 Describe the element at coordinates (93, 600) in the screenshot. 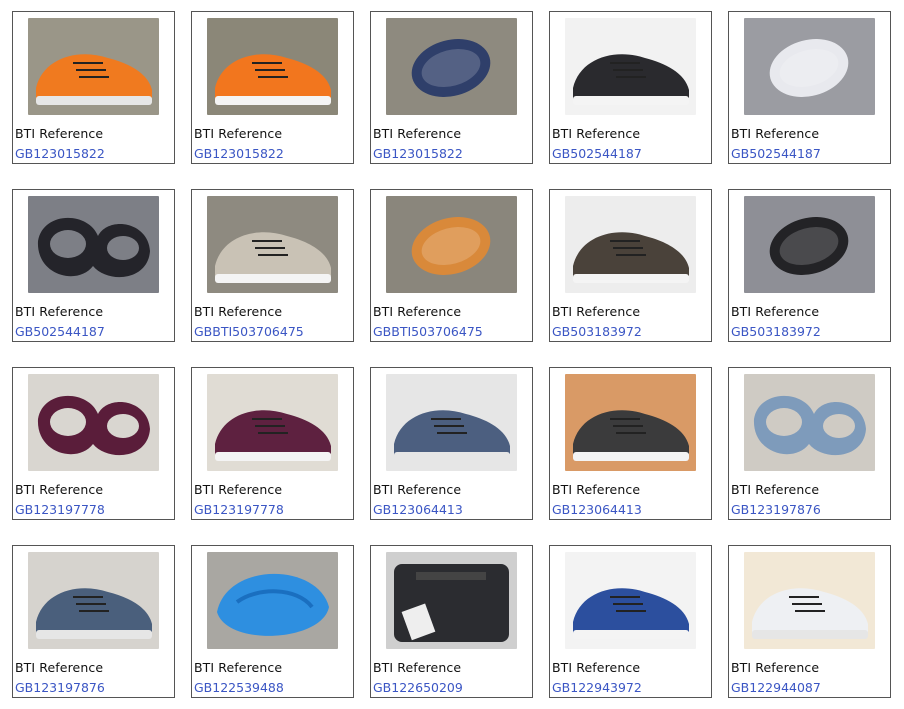

I see `blue-leather-shoe-icon` at that location.